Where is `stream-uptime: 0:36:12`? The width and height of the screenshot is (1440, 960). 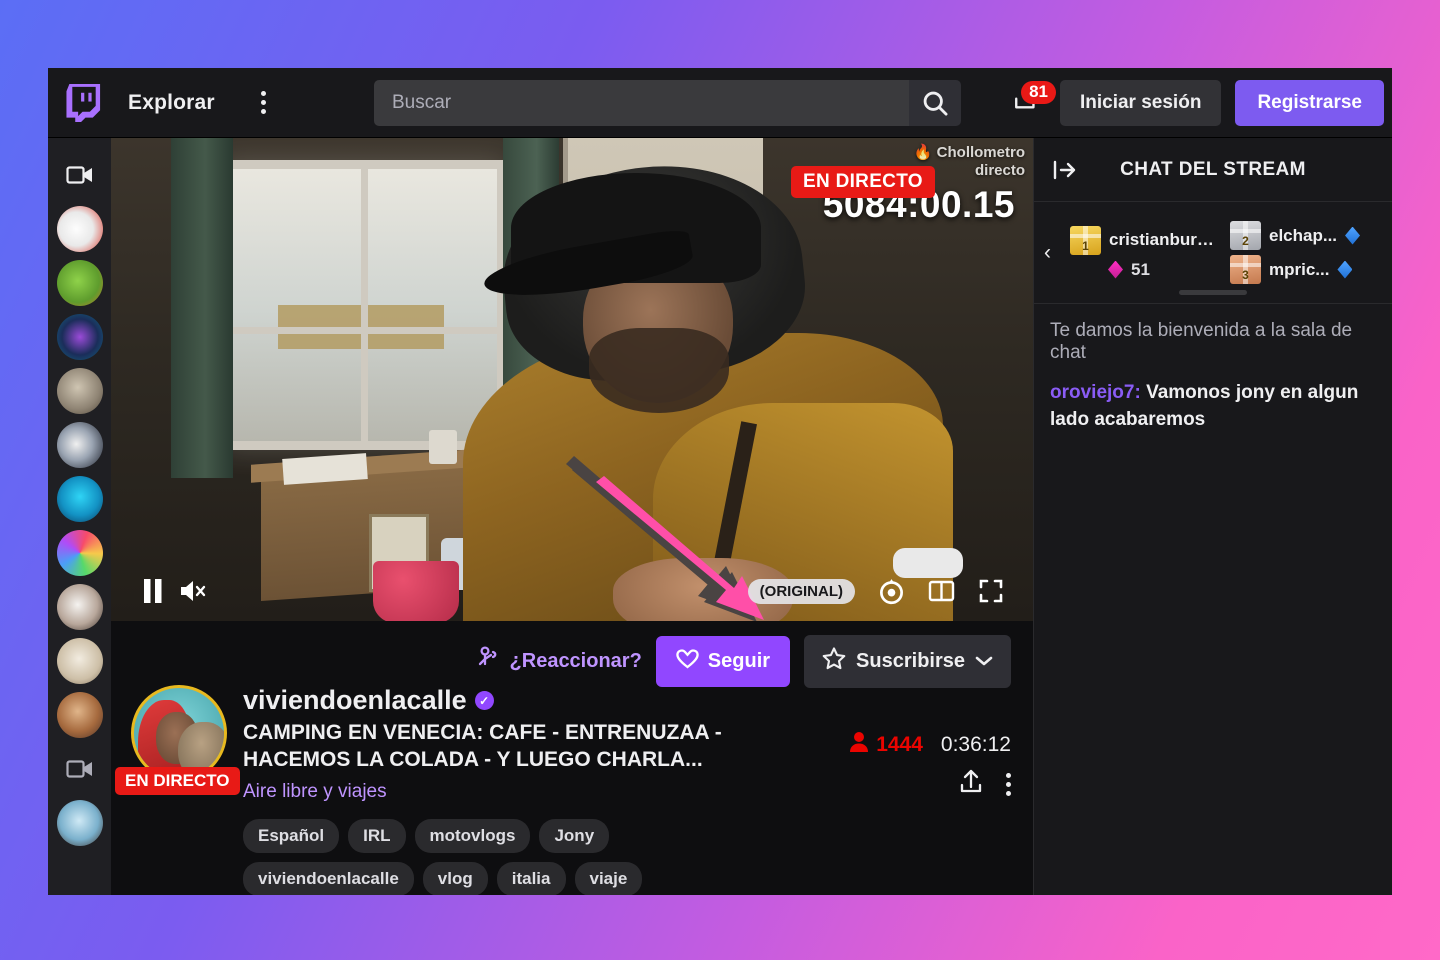
stream-uptime: 0:36:12 is located at coordinates (975, 744).